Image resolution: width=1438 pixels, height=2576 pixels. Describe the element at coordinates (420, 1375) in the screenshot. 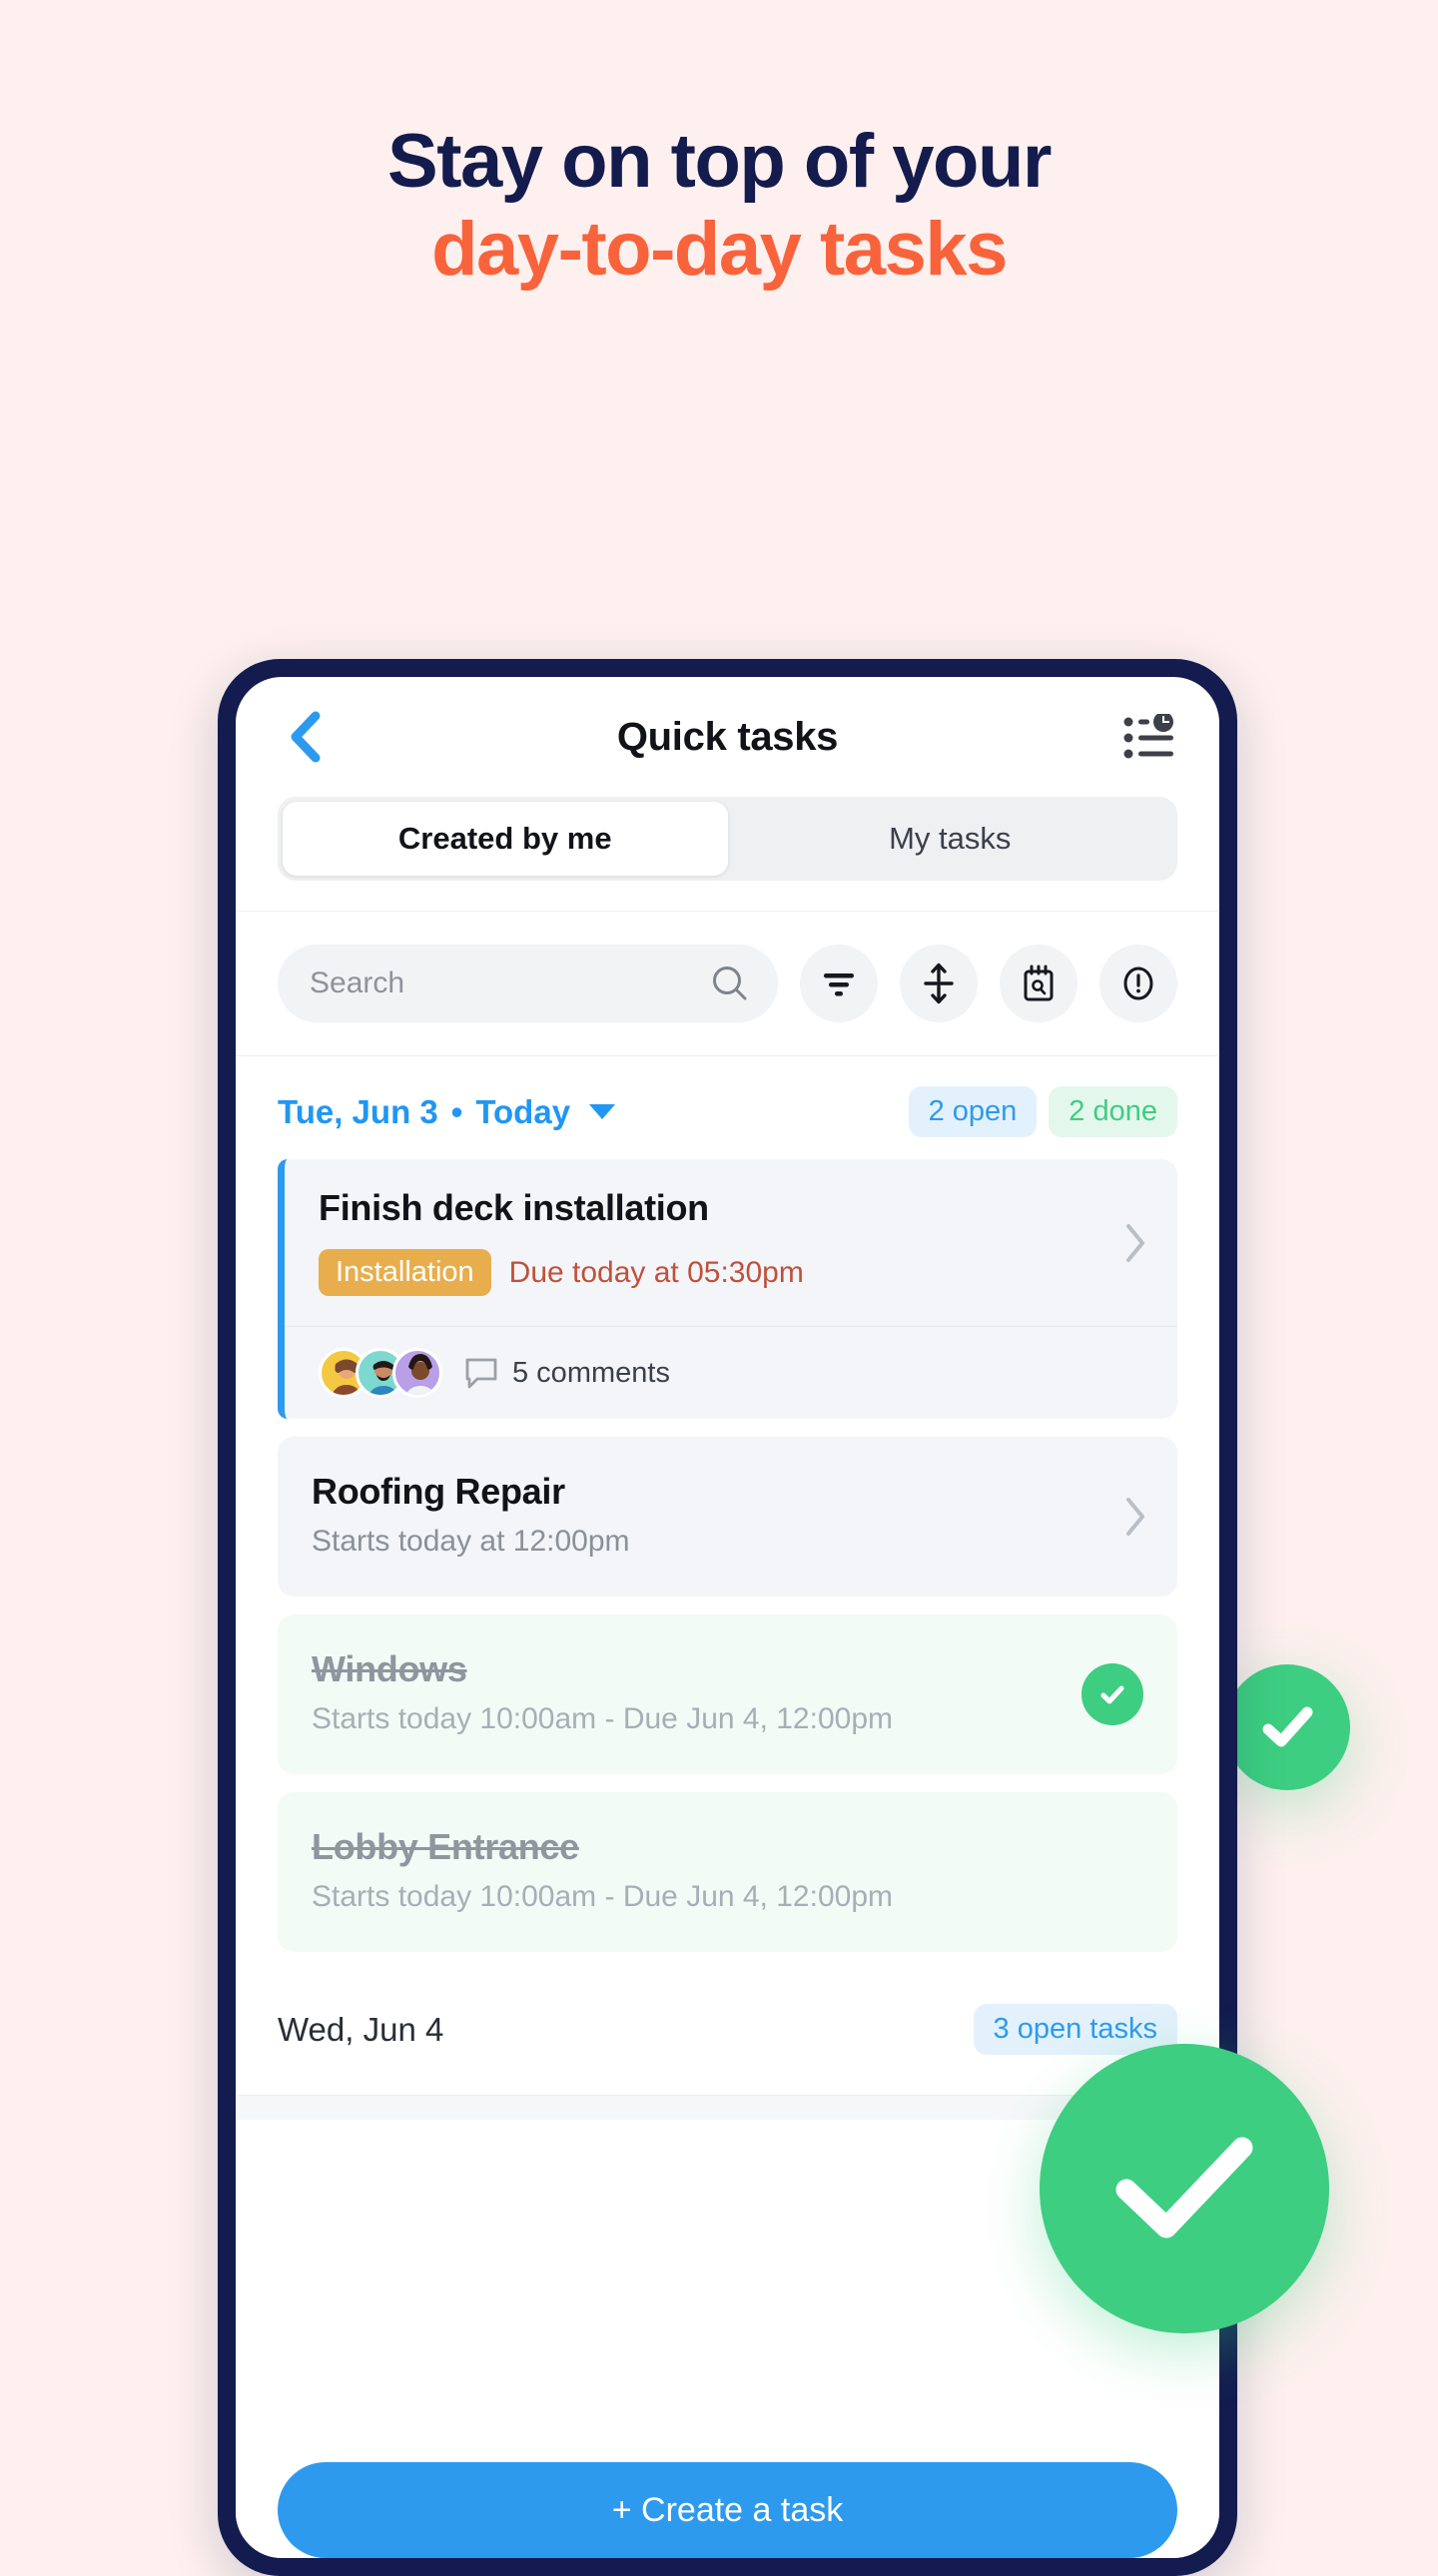

I see `avatar-face-icon` at that location.